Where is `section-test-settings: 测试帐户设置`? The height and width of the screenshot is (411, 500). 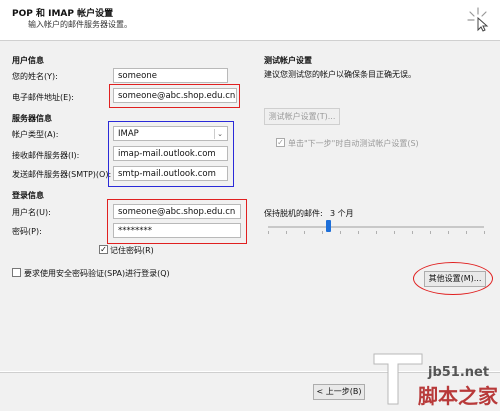
section-test-settings: 测试帐户设置 is located at coordinates (288, 60).